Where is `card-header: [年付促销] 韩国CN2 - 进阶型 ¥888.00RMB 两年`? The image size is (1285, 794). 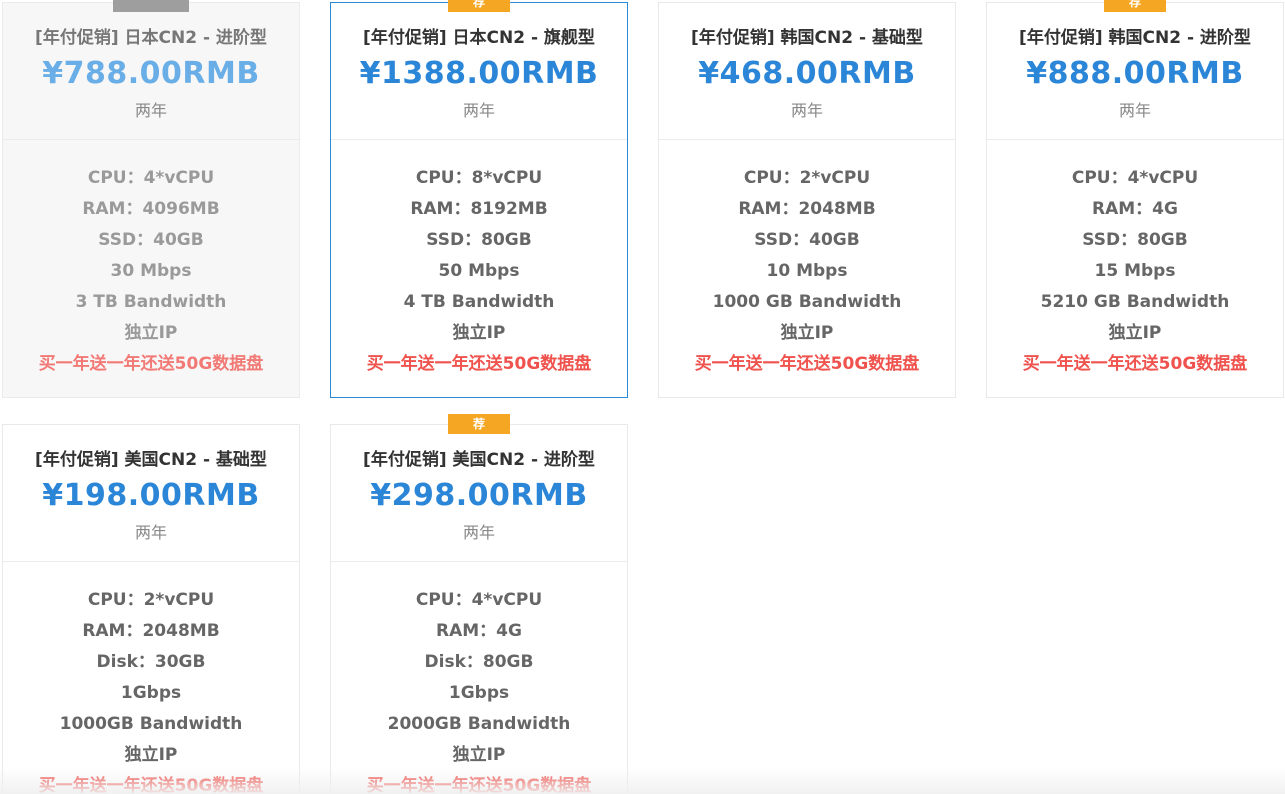 card-header: [年付促销] 韩国CN2 - 进阶型 ¥888.00RMB 两年 is located at coordinates (1135, 71).